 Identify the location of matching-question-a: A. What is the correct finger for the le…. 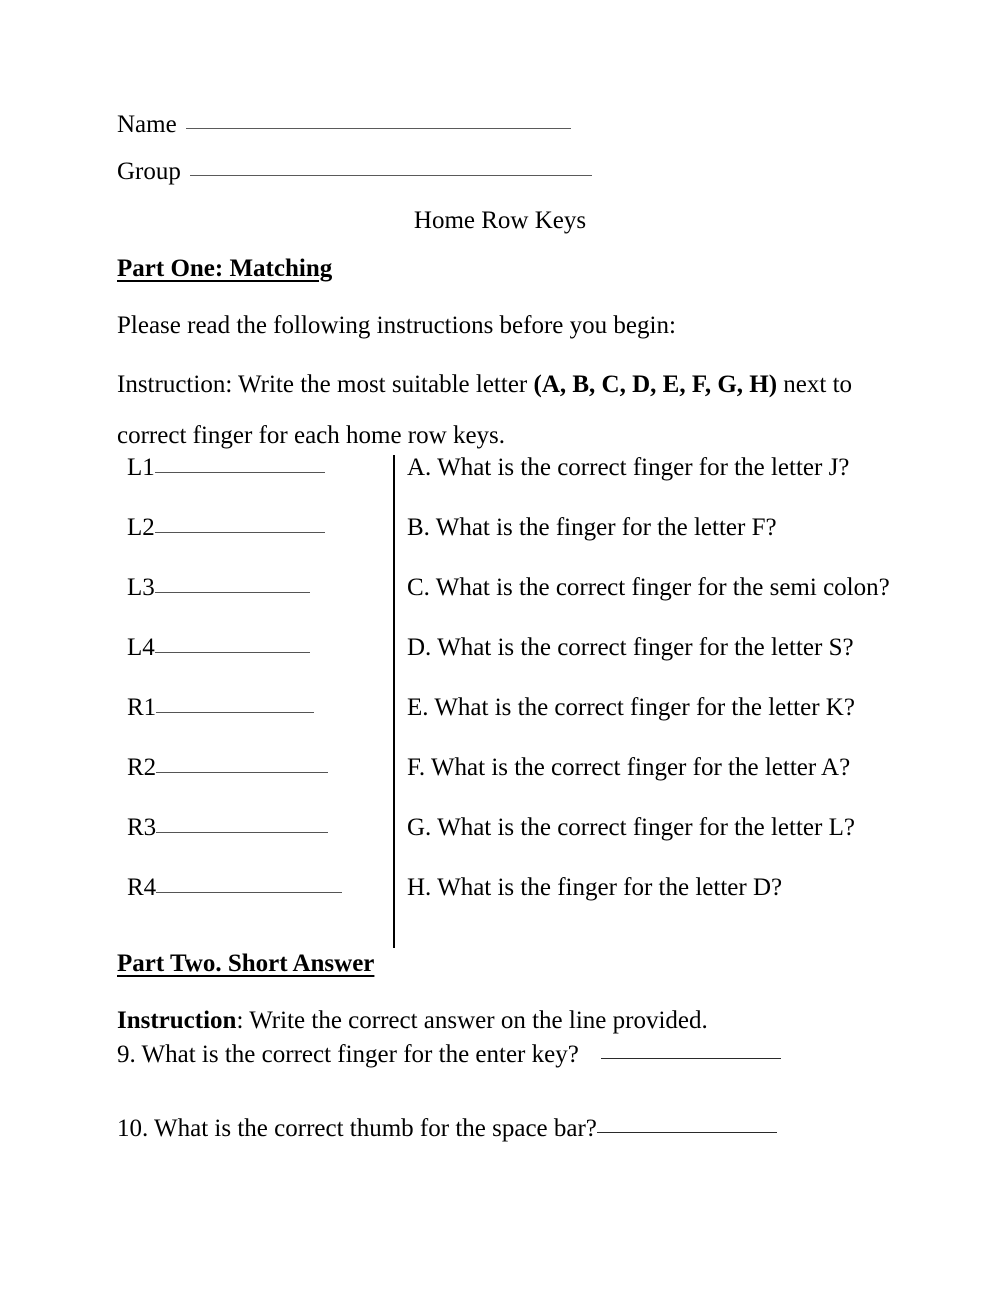
(628, 467).